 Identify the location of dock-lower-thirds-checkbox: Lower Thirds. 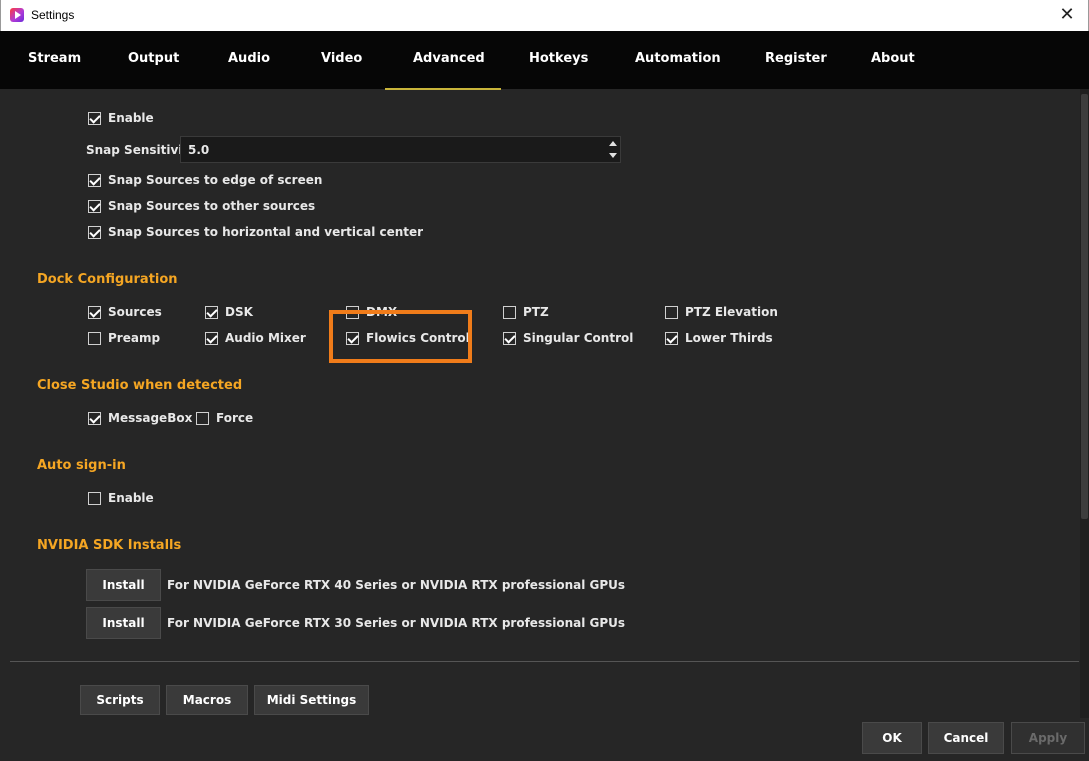
(719, 338).